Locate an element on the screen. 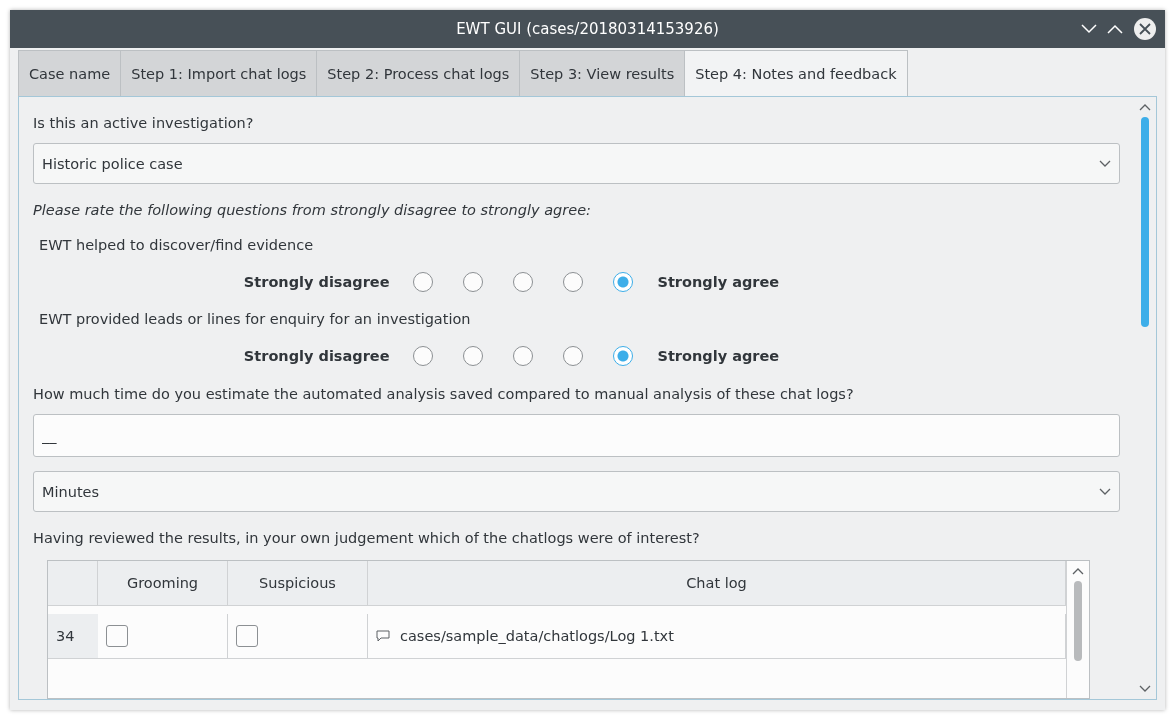 This screenshot has width=1175, height=717. tab: Step 1: Import chat logs is located at coordinates (219, 73).